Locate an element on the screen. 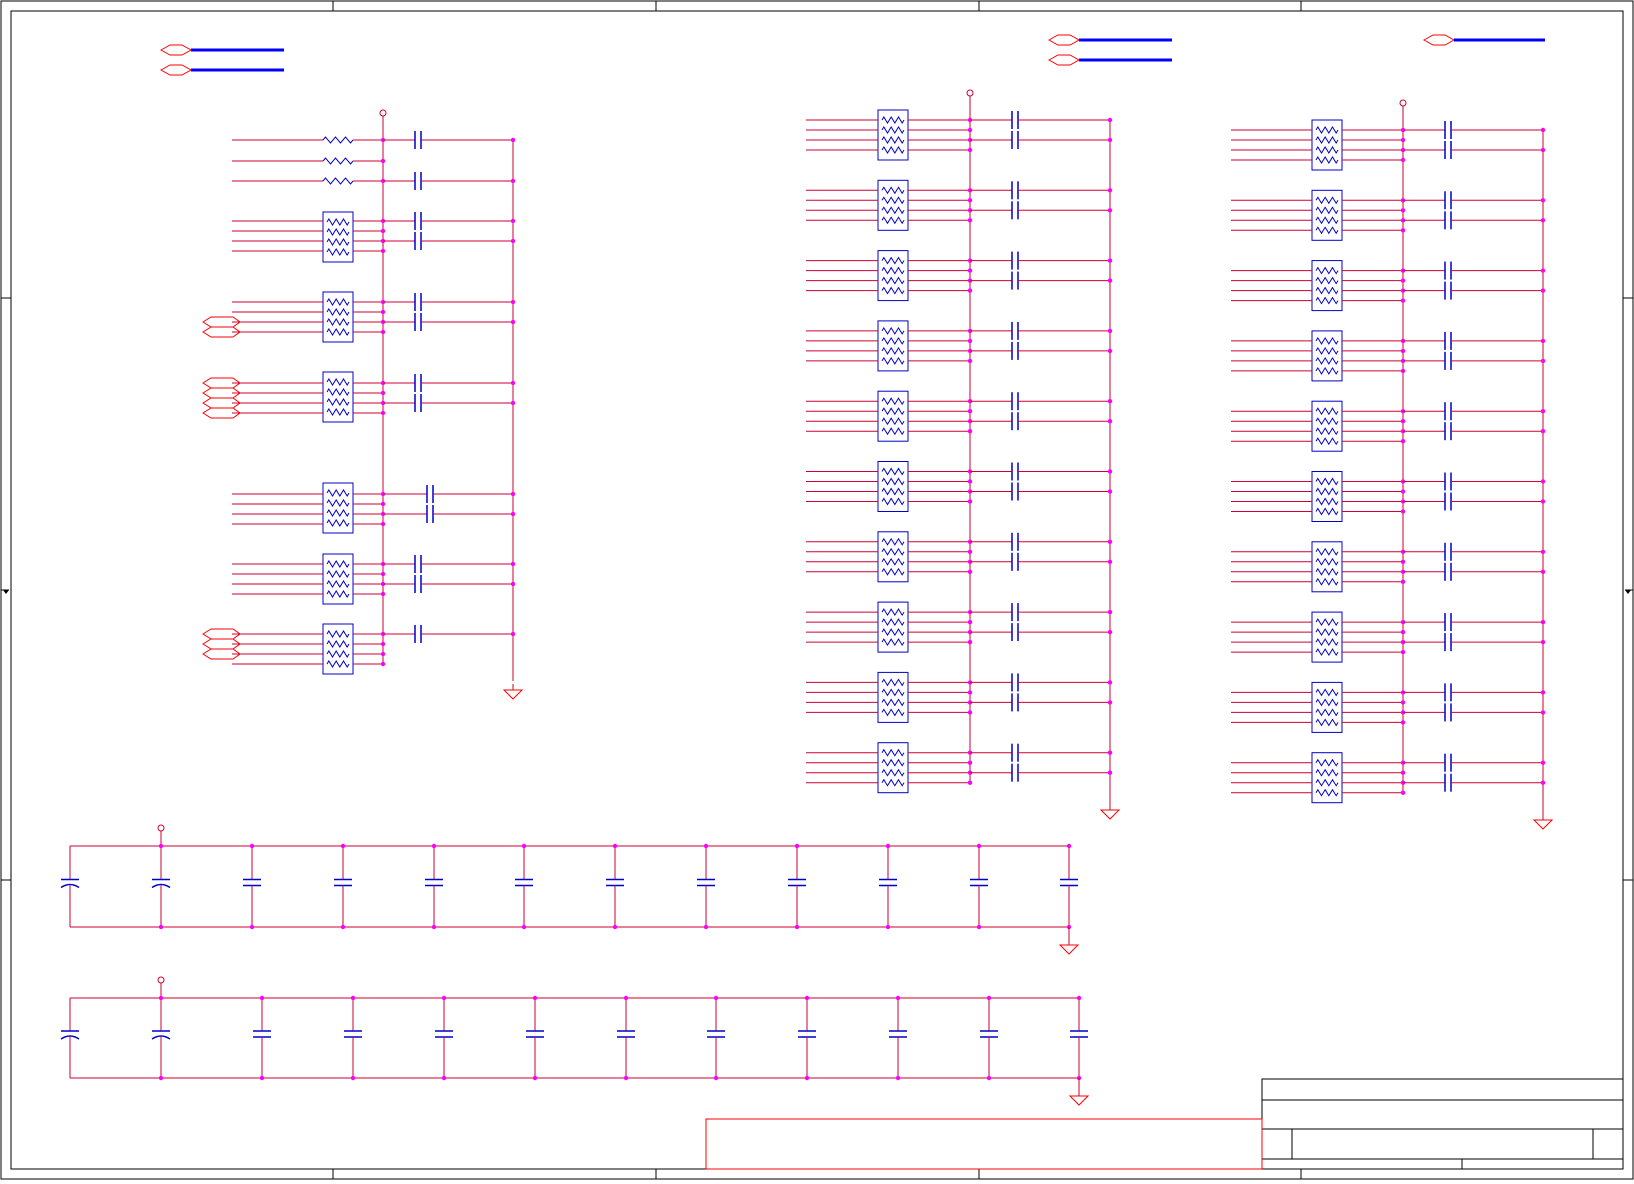  right-decoupling-network is located at coordinates (1392, 464).